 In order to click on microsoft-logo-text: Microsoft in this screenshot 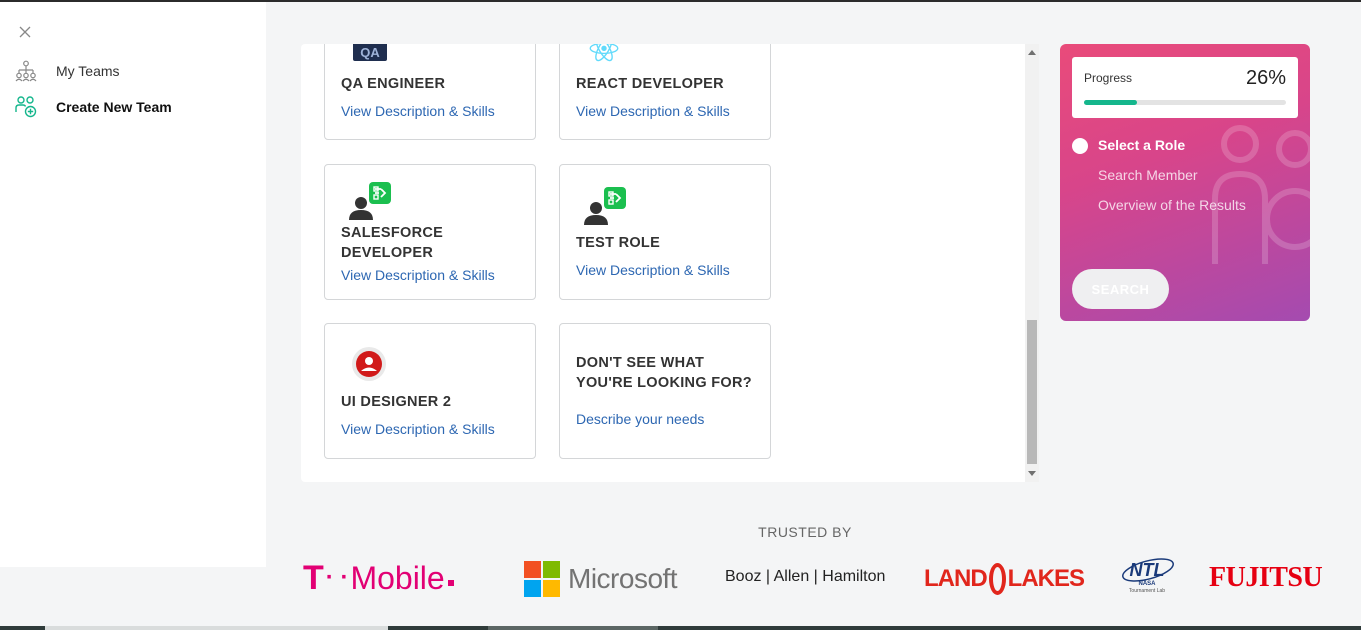, I will do `click(623, 578)`.